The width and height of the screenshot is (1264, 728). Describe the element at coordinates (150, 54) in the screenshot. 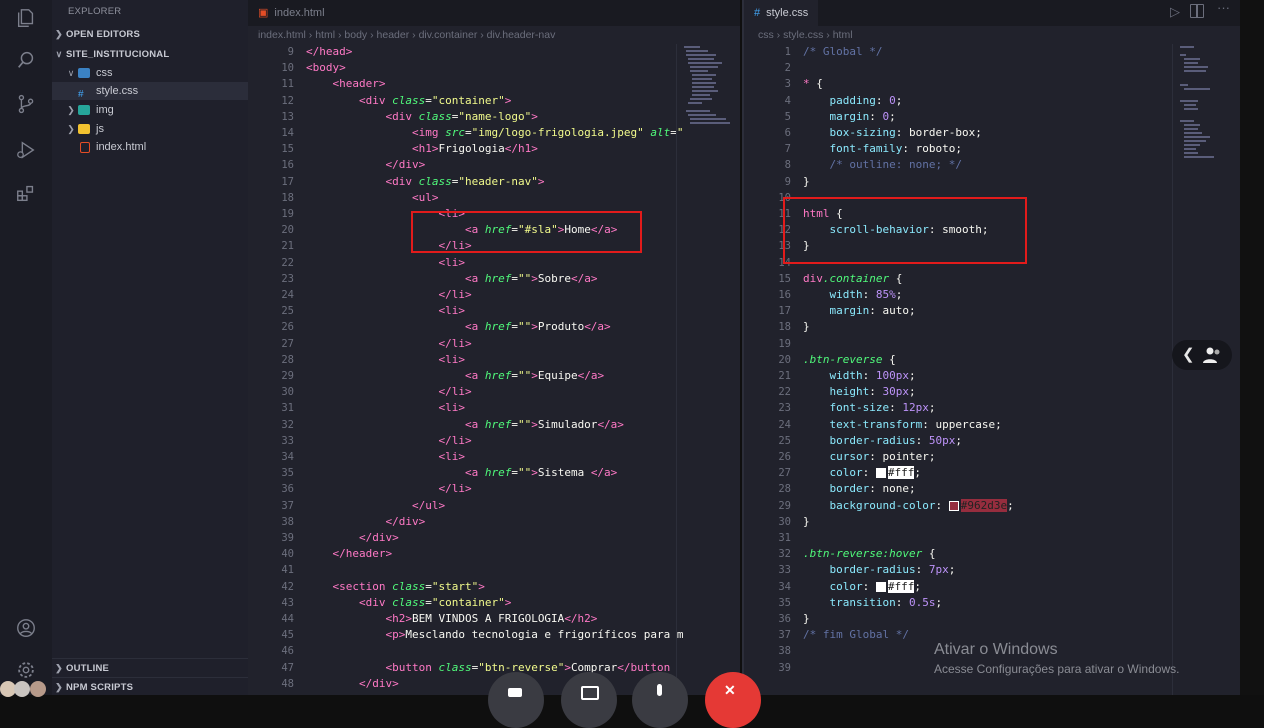

I see `project-section: ∨ SITE_INSTITUCIONAL` at that location.